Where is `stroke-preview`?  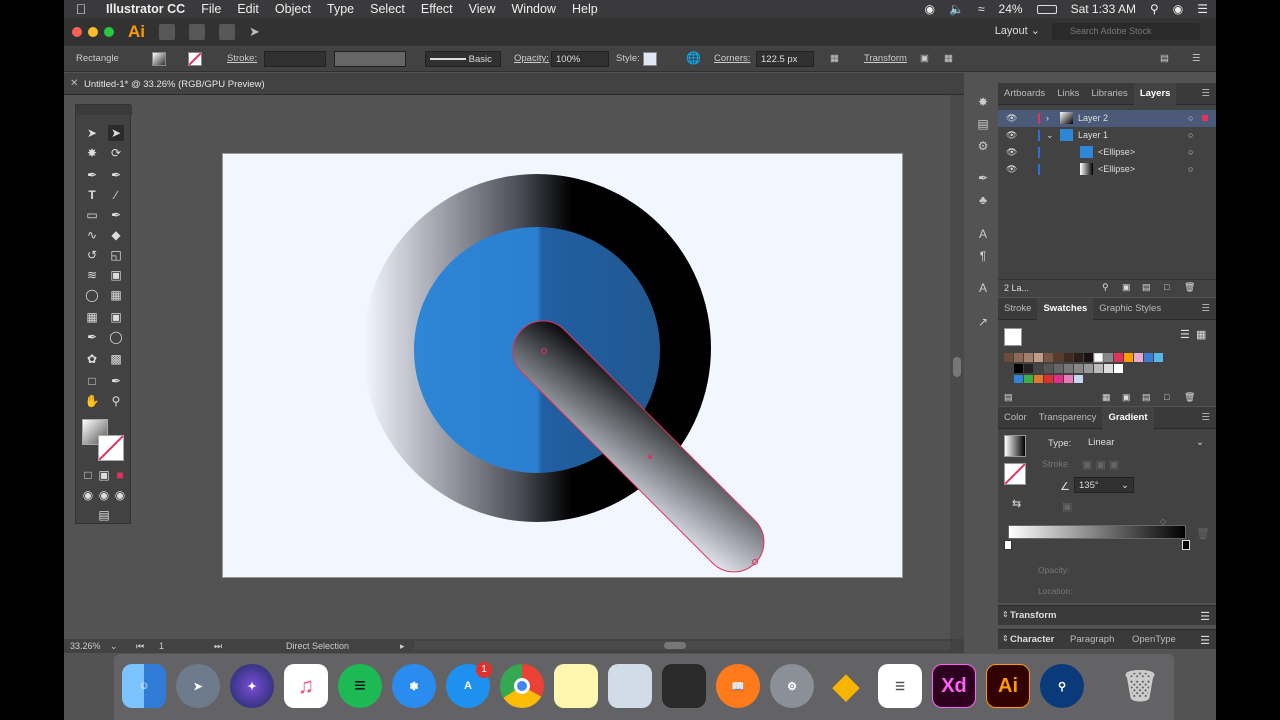
stroke-preview is located at coordinates (1015, 474).